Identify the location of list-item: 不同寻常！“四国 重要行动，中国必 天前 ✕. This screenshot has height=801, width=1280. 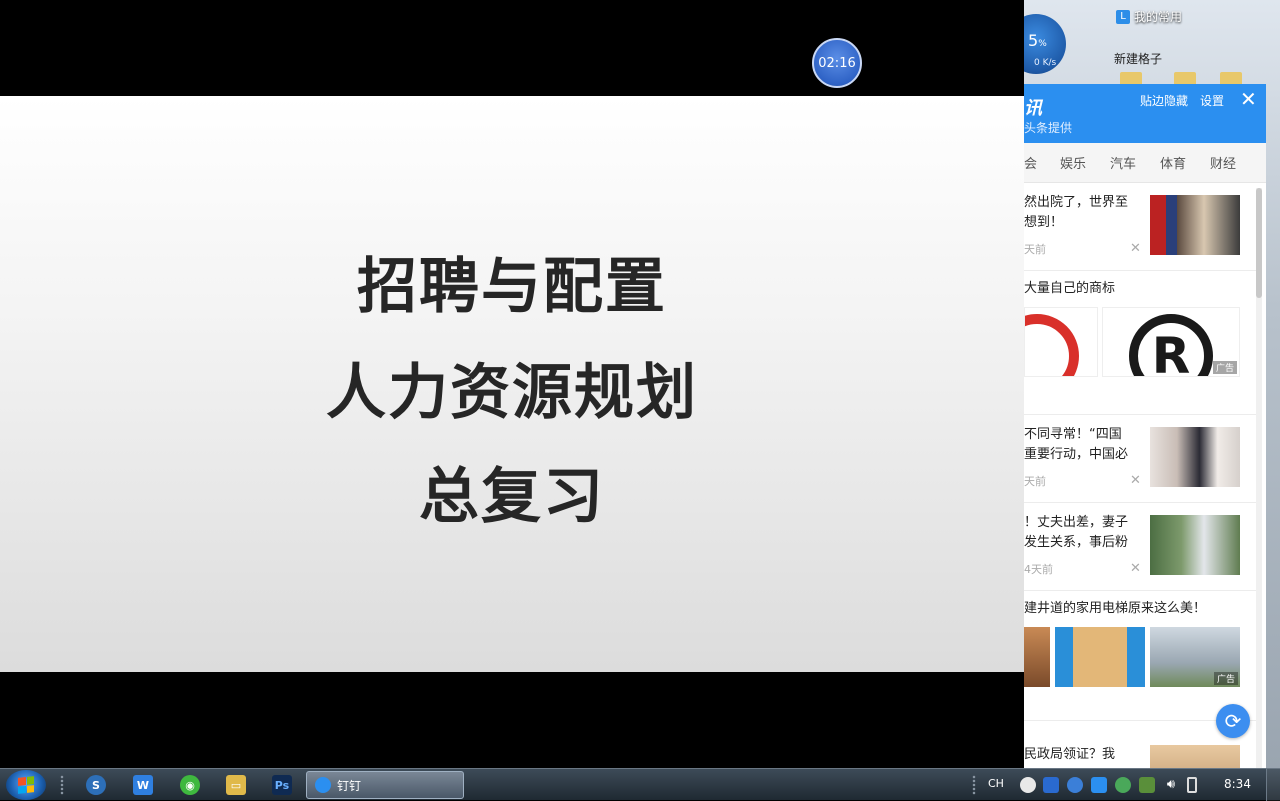
(1141, 459).